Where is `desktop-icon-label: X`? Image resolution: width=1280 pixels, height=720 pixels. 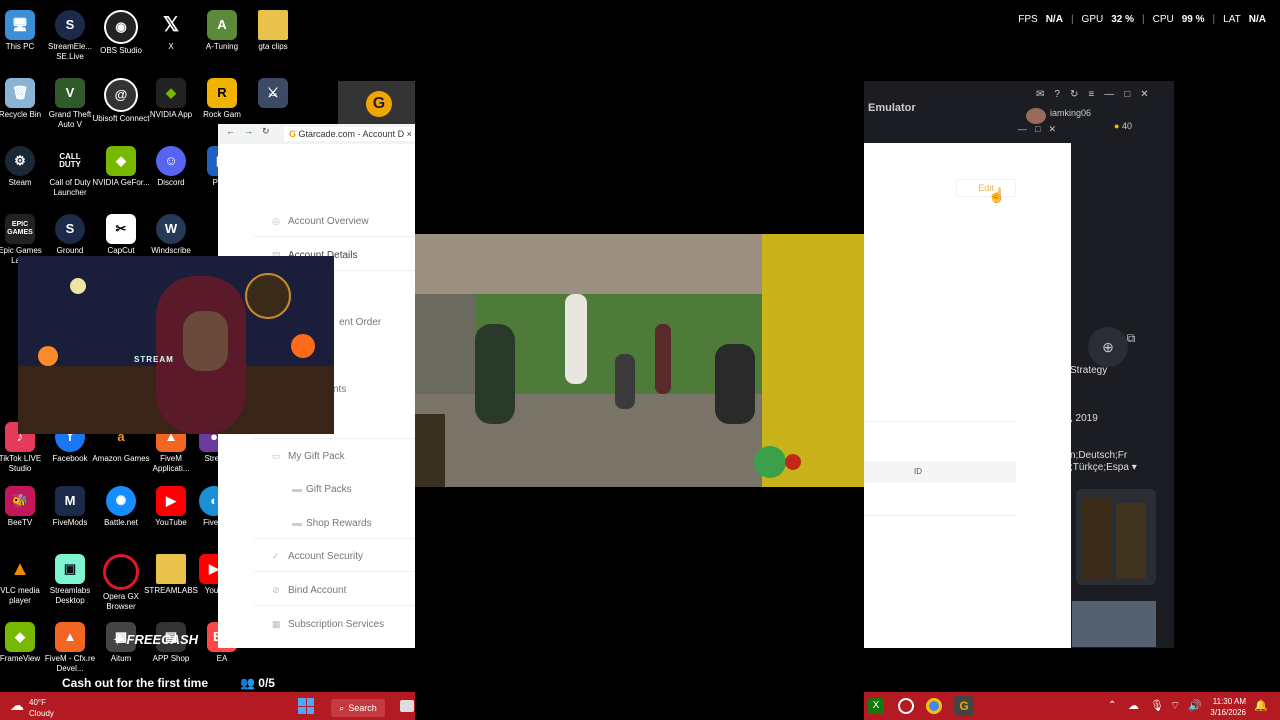 desktop-icon-label: X is located at coordinates (171, 46).